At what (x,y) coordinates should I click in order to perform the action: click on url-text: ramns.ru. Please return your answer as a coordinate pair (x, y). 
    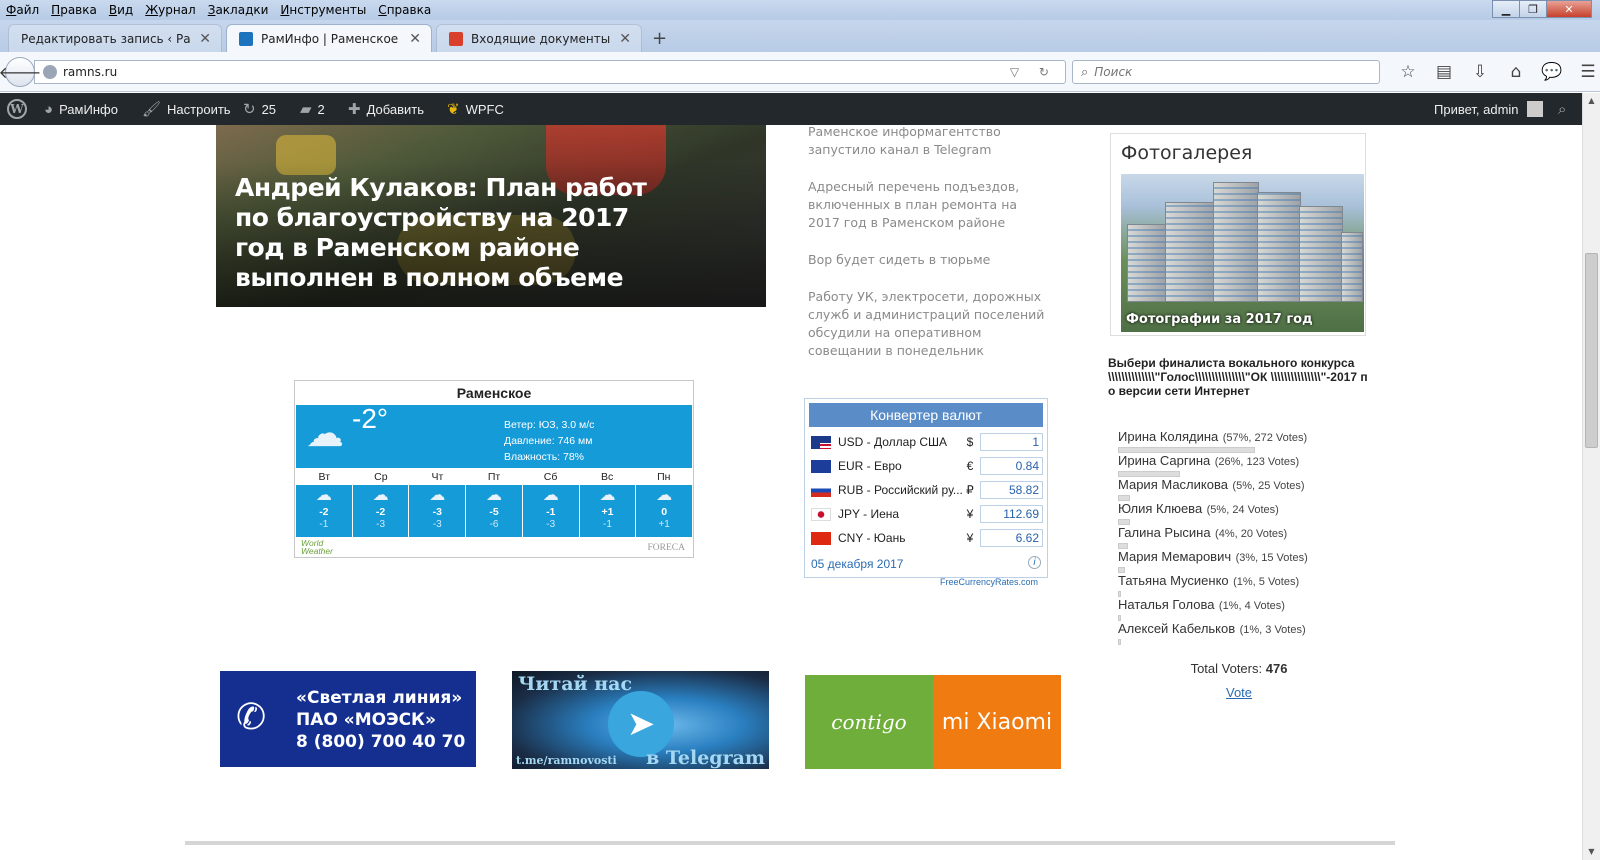
    Looking at the image, I should click on (90, 72).